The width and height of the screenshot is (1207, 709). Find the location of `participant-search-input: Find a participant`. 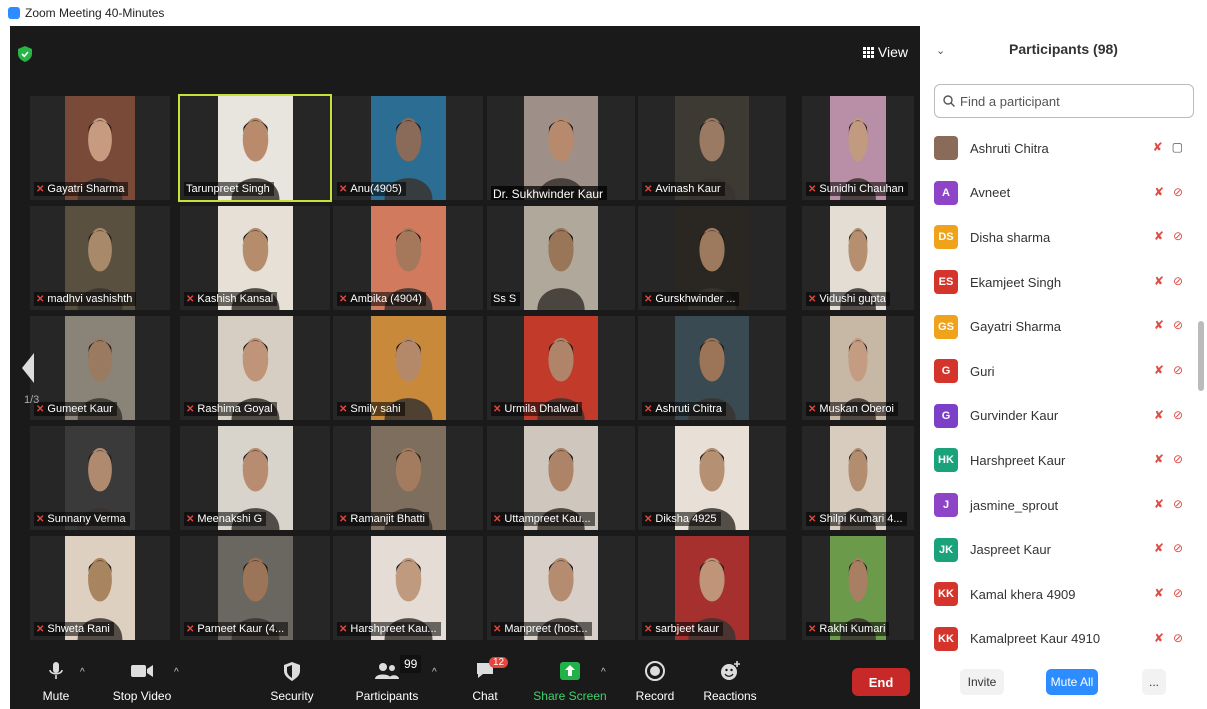

participant-search-input: Find a participant is located at coordinates (1064, 101).